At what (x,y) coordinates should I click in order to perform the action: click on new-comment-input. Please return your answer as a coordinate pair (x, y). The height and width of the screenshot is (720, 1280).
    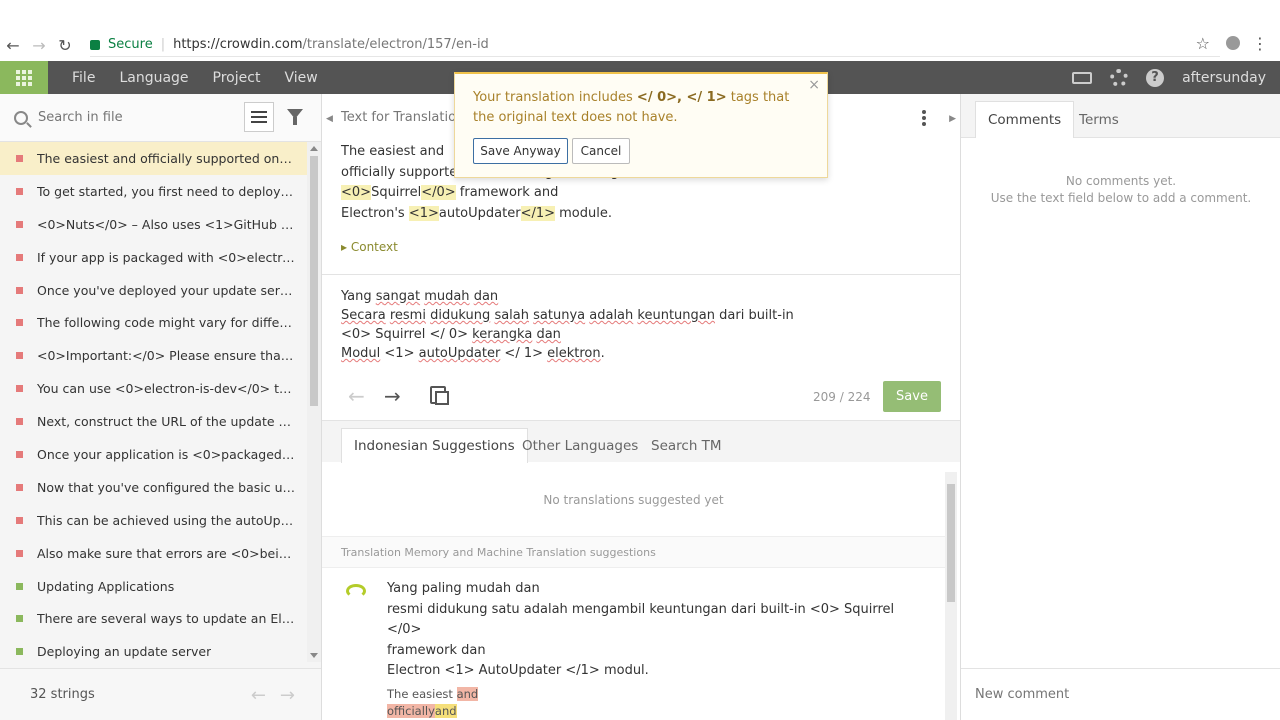
    Looking at the image, I should click on (1120, 694).